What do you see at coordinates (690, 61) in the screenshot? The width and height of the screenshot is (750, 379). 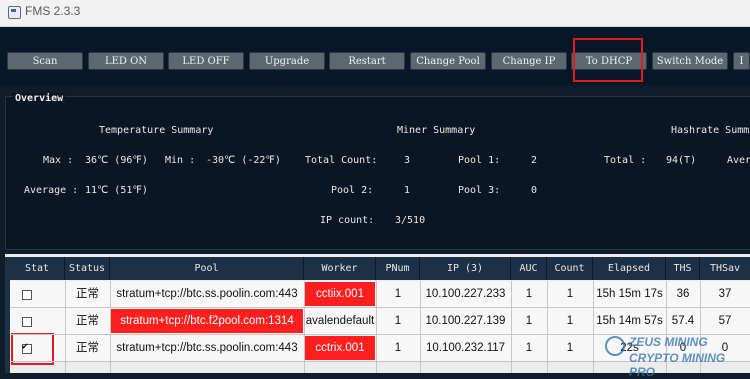 I see `switch-mode-button: Switch Mode` at bounding box center [690, 61].